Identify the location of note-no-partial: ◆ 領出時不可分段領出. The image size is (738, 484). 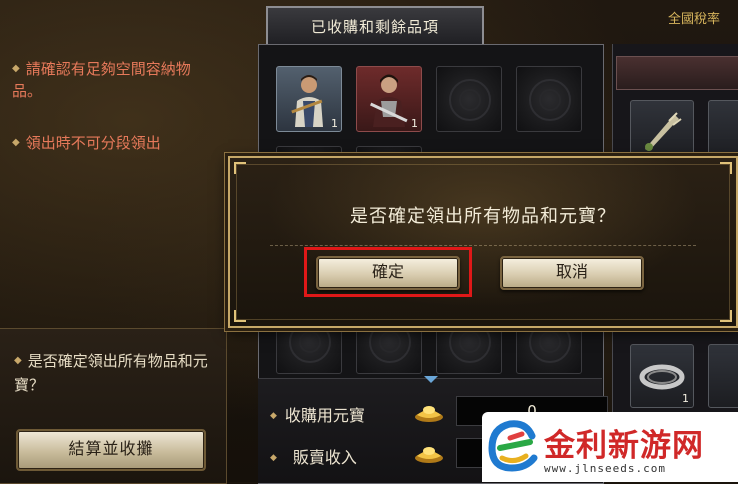
(86, 143).